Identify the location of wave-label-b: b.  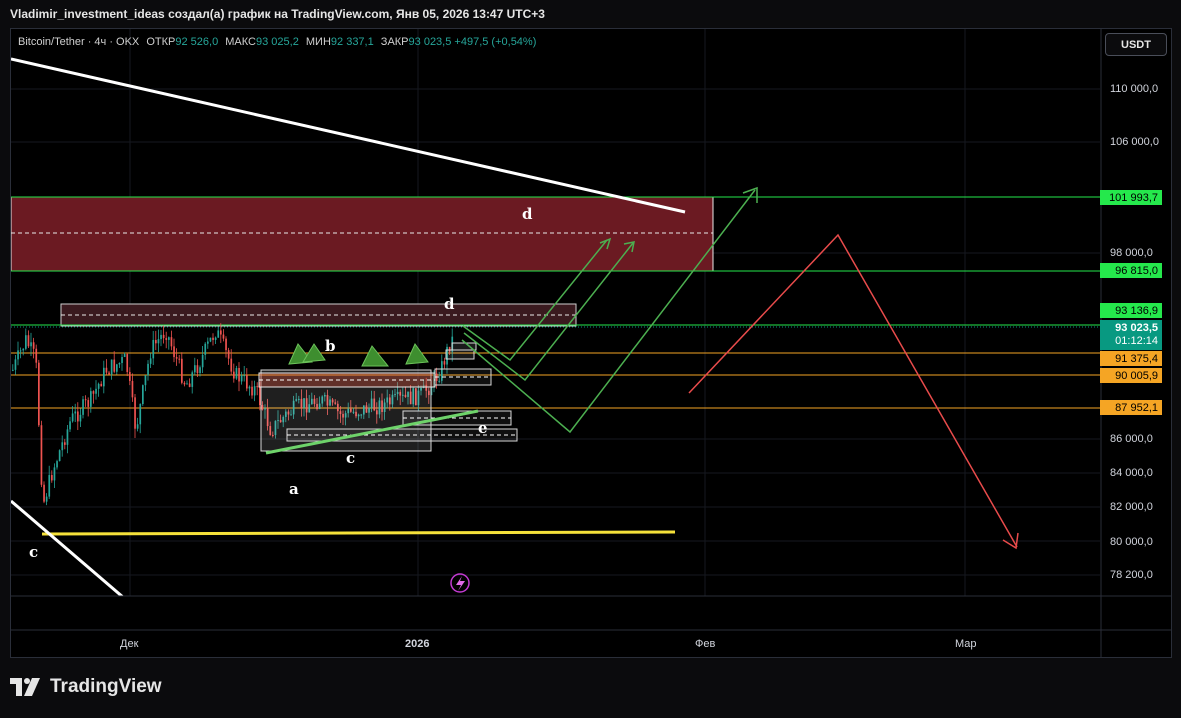
(330, 346).